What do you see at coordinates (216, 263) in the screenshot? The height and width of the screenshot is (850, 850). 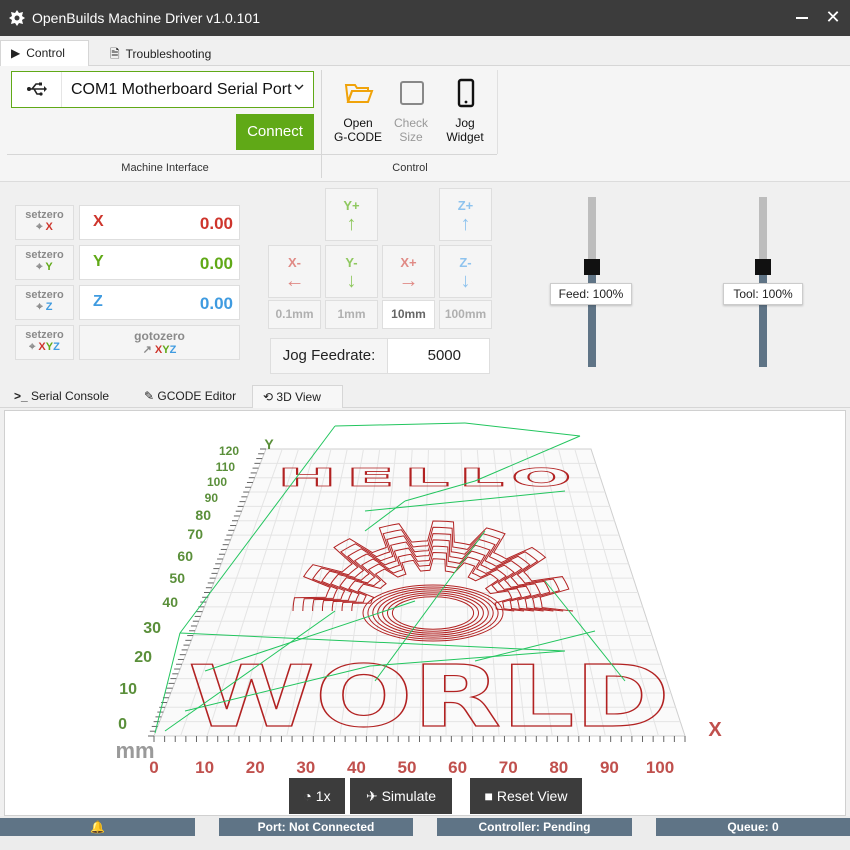 I see `dro-y-value: 0.00` at bounding box center [216, 263].